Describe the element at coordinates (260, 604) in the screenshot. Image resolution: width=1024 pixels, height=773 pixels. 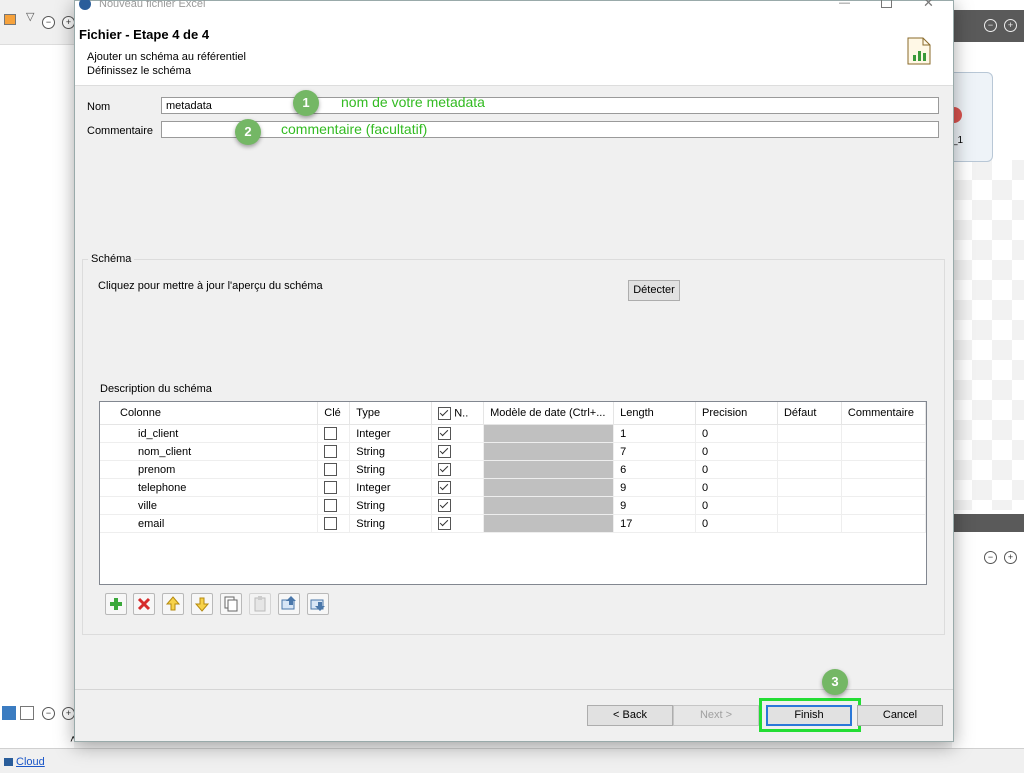
I see `paste-button` at that location.